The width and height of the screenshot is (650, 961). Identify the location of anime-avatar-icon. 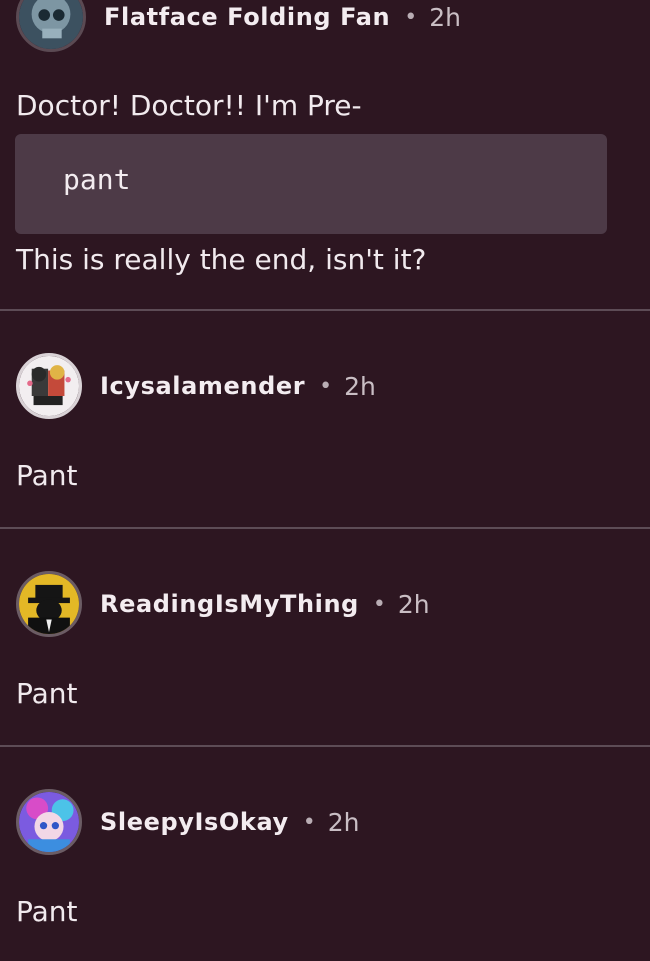
(49, 822).